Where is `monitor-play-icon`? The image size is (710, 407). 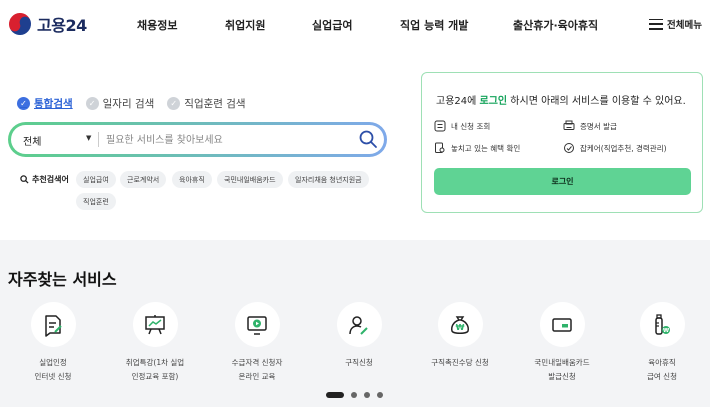
monitor-play-icon is located at coordinates (257, 325).